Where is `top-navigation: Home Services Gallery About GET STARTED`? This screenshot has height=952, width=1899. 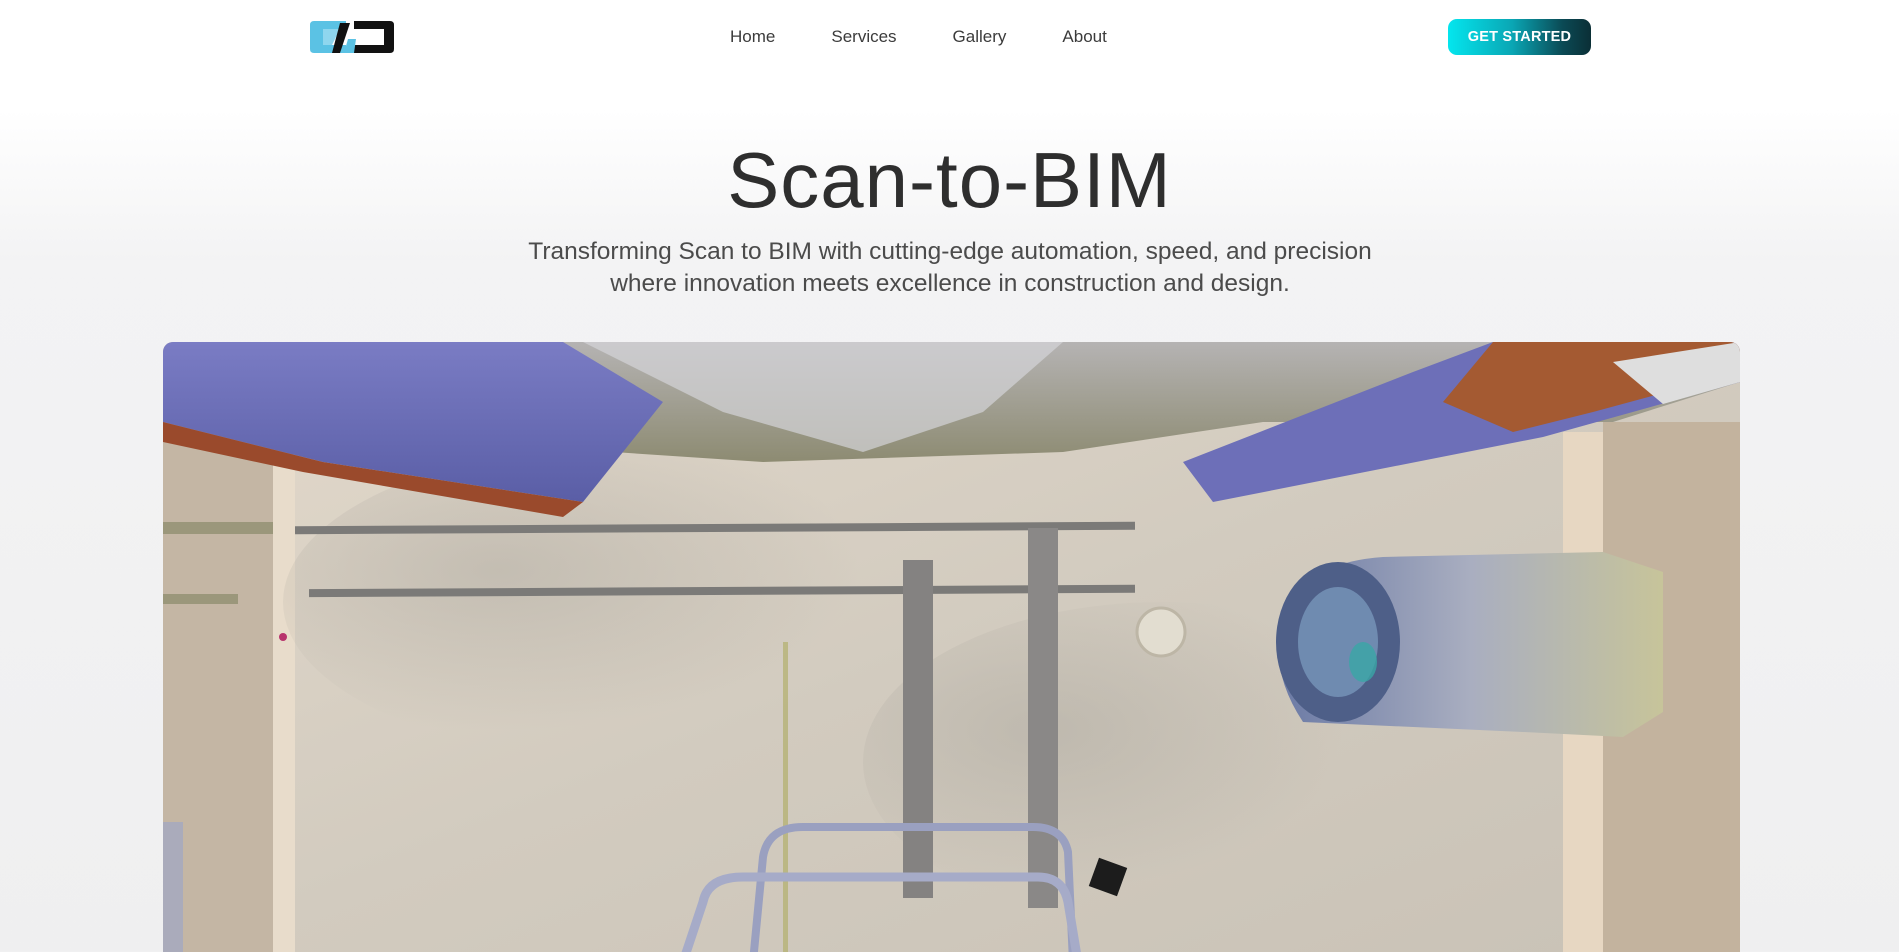
top-navigation: Home Services Gallery About GET STARTED is located at coordinates (949, 37).